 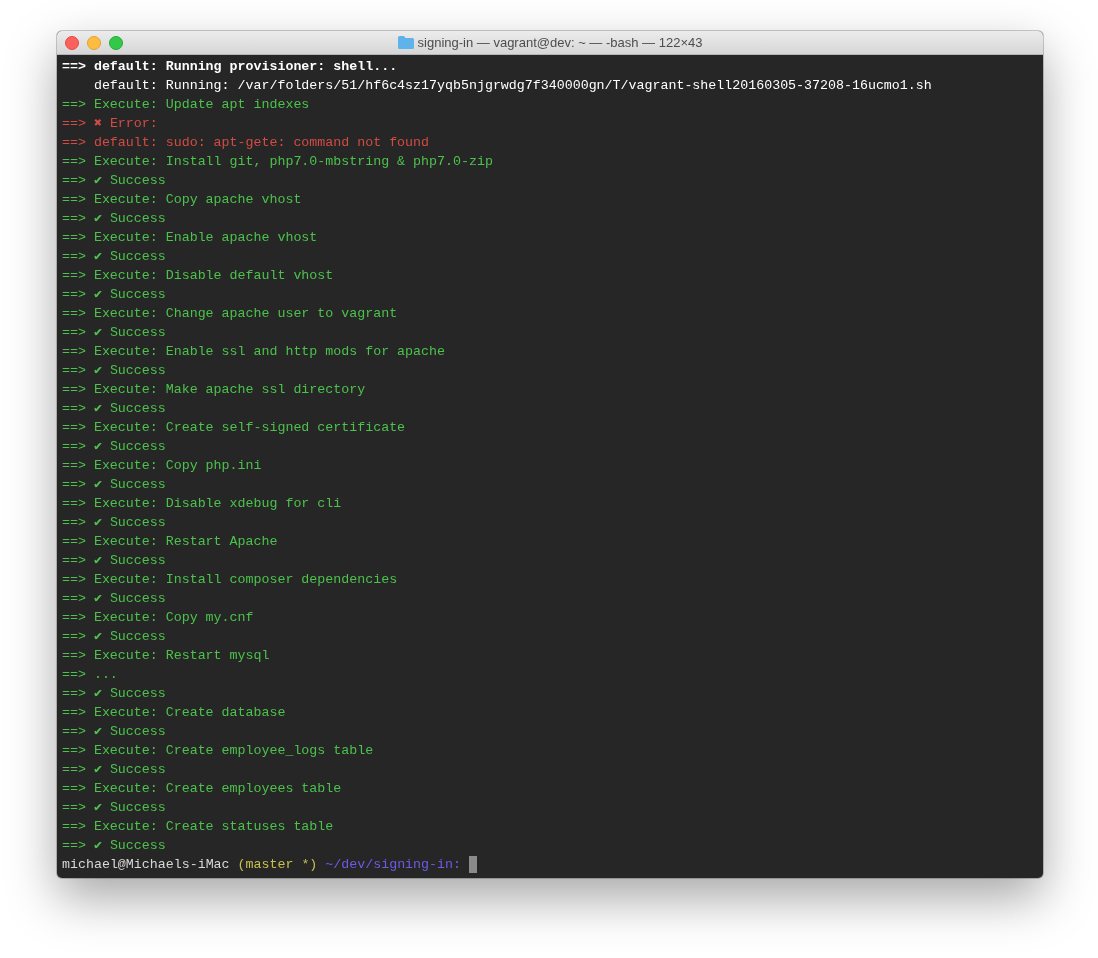 I want to click on output-line: Execute: Change apache user to vagrant, so click(x=245, y=314).